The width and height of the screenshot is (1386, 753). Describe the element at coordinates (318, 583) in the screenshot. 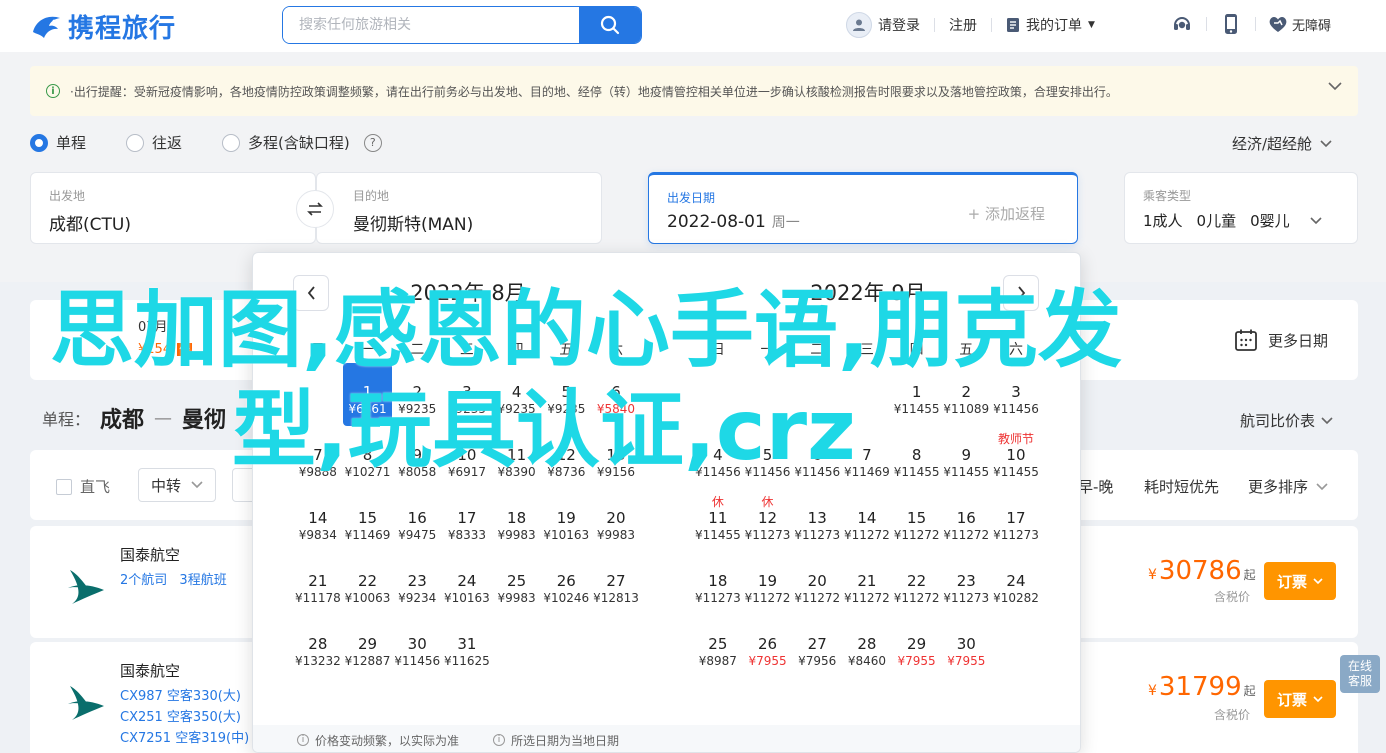

I see `day-cell: 21 ¥11178` at that location.